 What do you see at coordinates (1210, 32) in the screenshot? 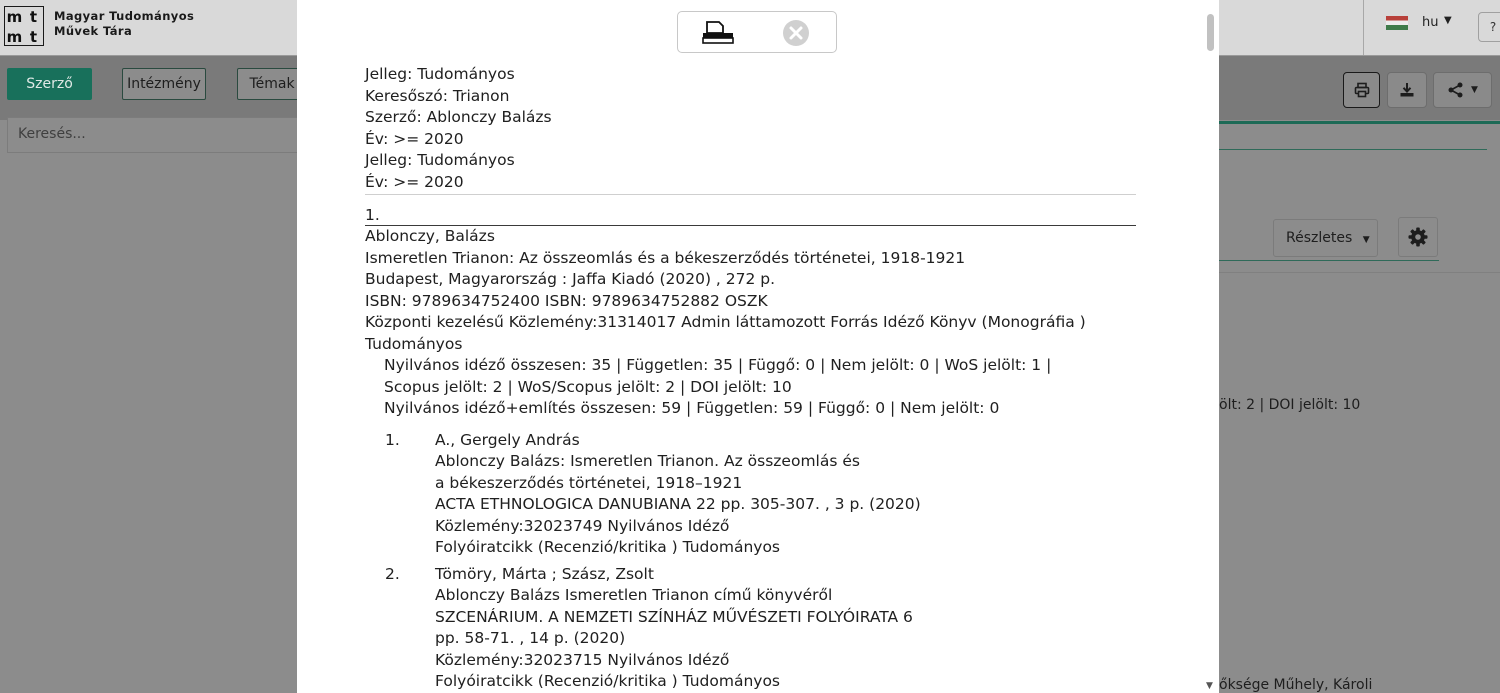
I see `scrollbar-thumb` at bounding box center [1210, 32].